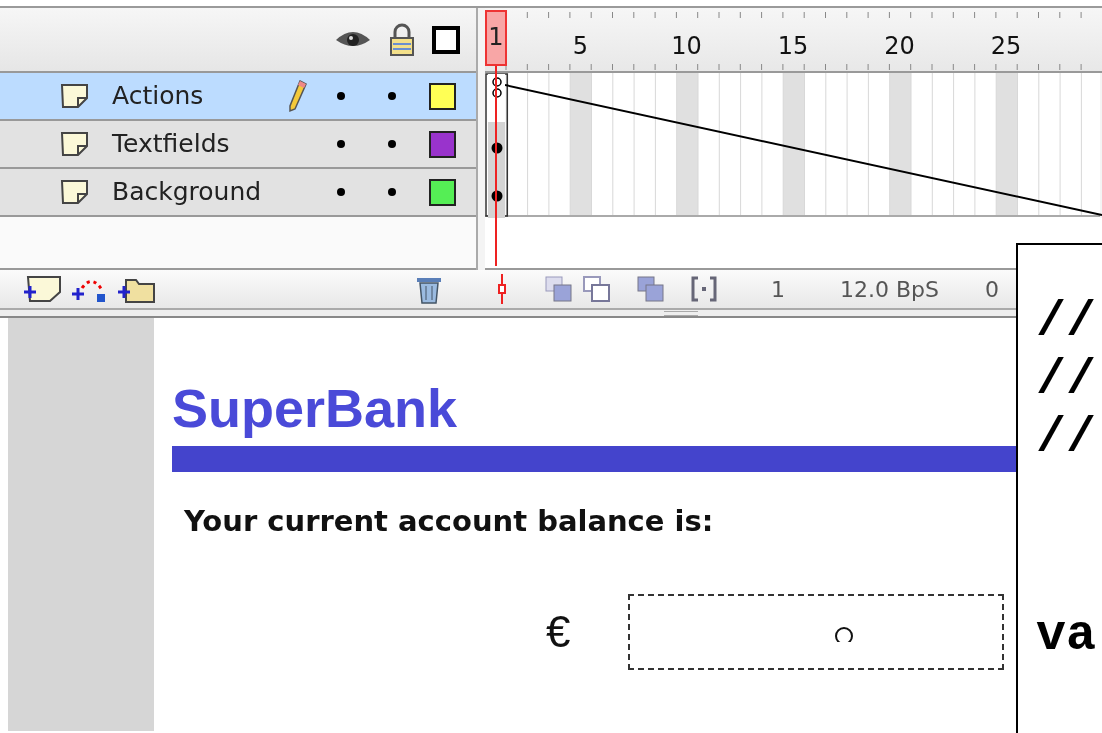  I want to click on frame-rate: 12.0 BpS, so click(889, 289).